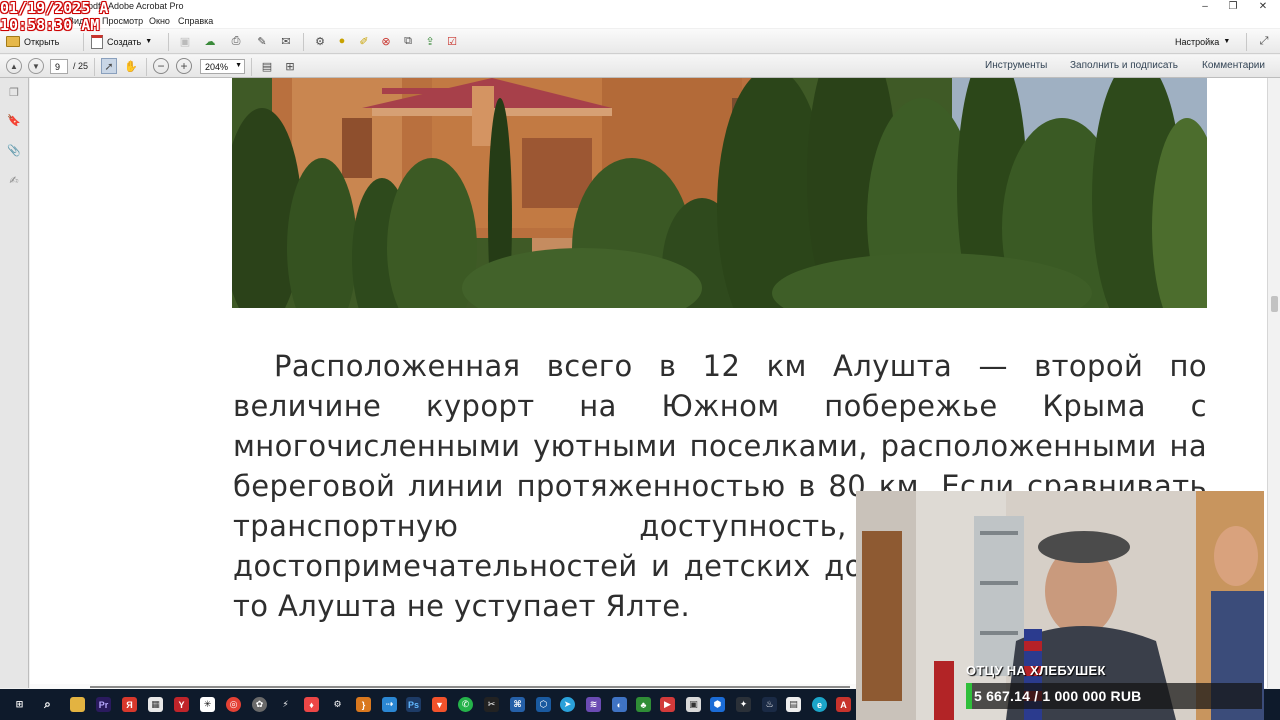 The width and height of the screenshot is (1280, 720). Describe the element at coordinates (161, 66) in the screenshot. I see `zoom-out-icon: −` at that location.